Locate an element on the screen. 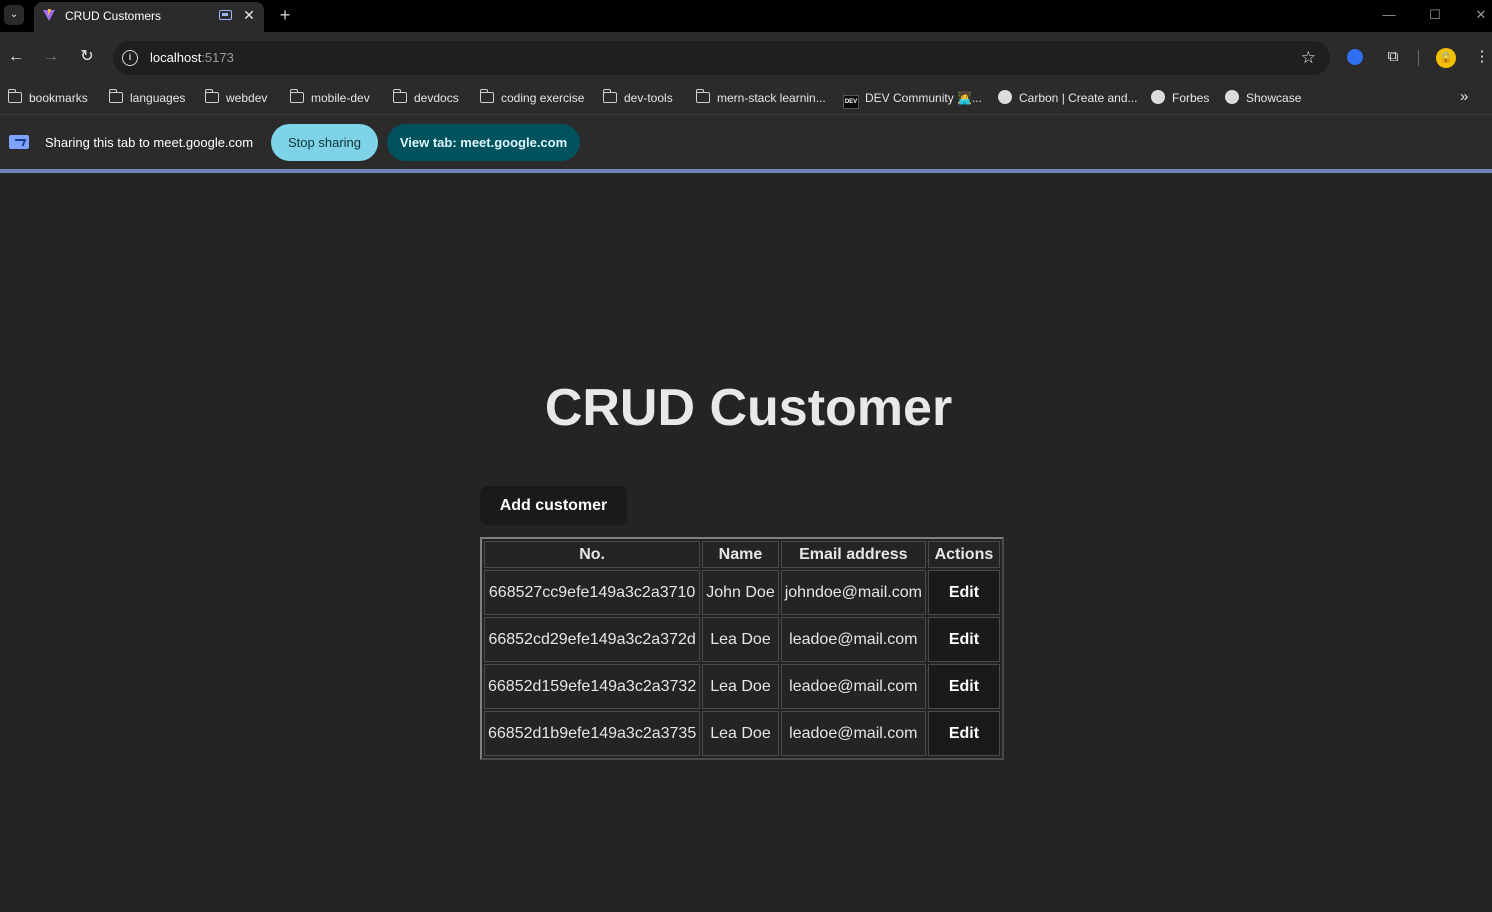  customer-id: 66852d1b9efe149a3c2a3735 is located at coordinates (592, 733).